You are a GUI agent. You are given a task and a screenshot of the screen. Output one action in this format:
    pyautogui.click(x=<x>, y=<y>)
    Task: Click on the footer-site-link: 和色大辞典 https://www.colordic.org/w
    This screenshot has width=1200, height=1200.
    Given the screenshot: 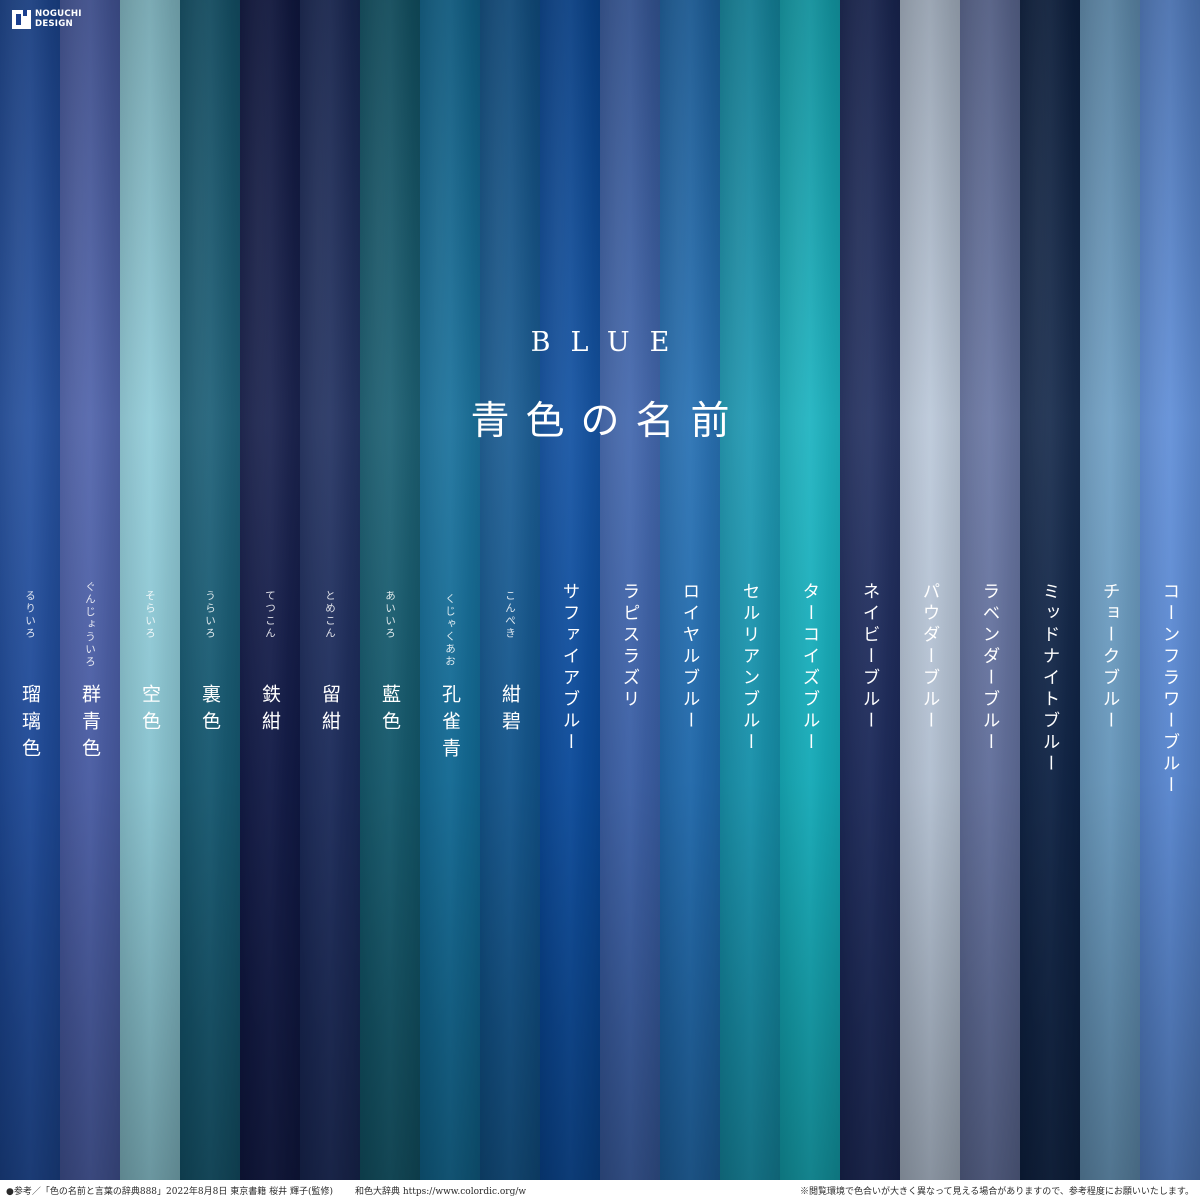 What is the action you would take?
    pyautogui.click(x=440, y=1190)
    